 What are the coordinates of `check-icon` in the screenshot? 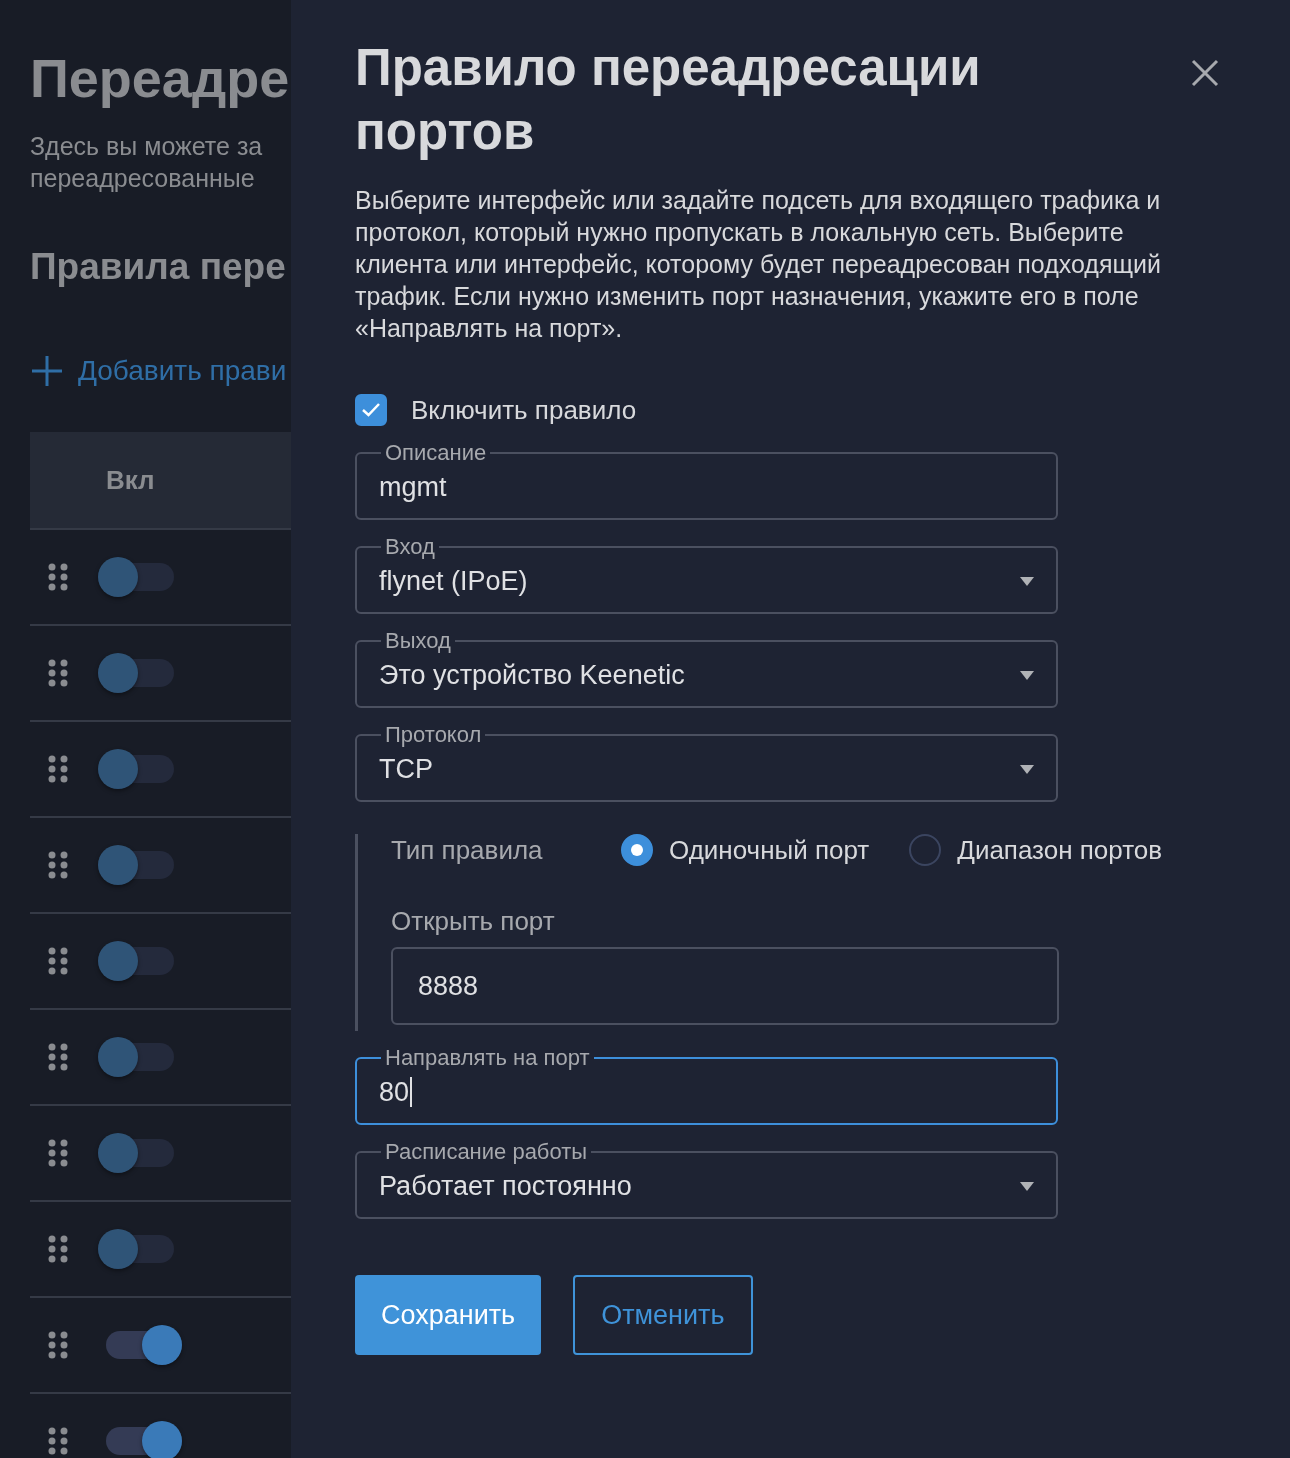 It's located at (371, 410).